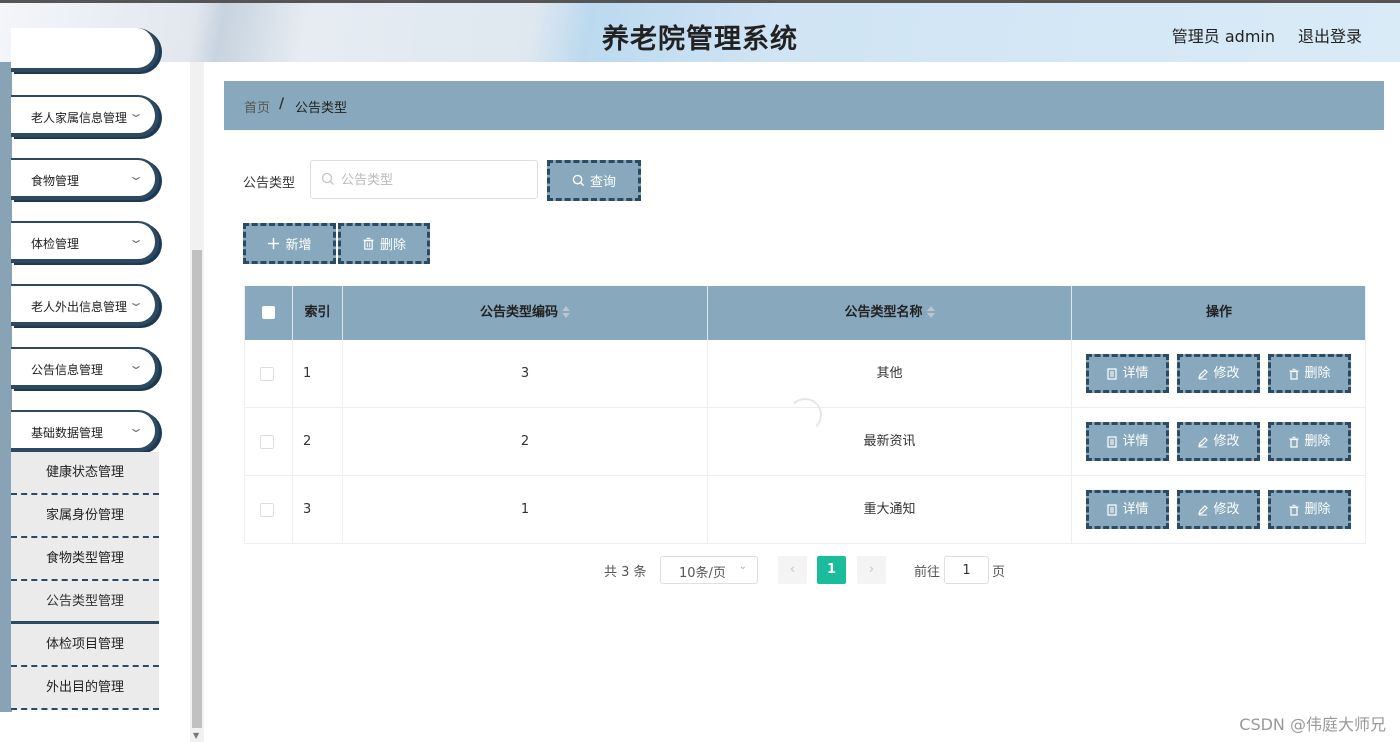 This screenshot has width=1400, height=742. I want to click on header-select-cell, so click(268, 313).